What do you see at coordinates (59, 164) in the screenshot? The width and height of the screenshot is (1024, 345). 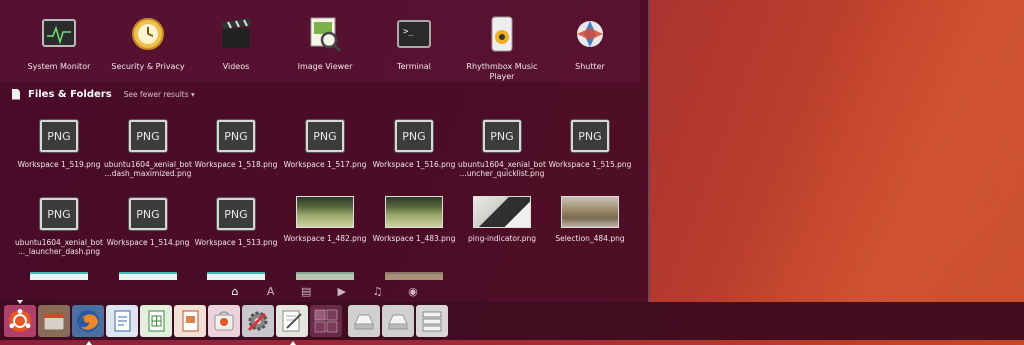 I see `file-name: Workspace 1_519.png` at bounding box center [59, 164].